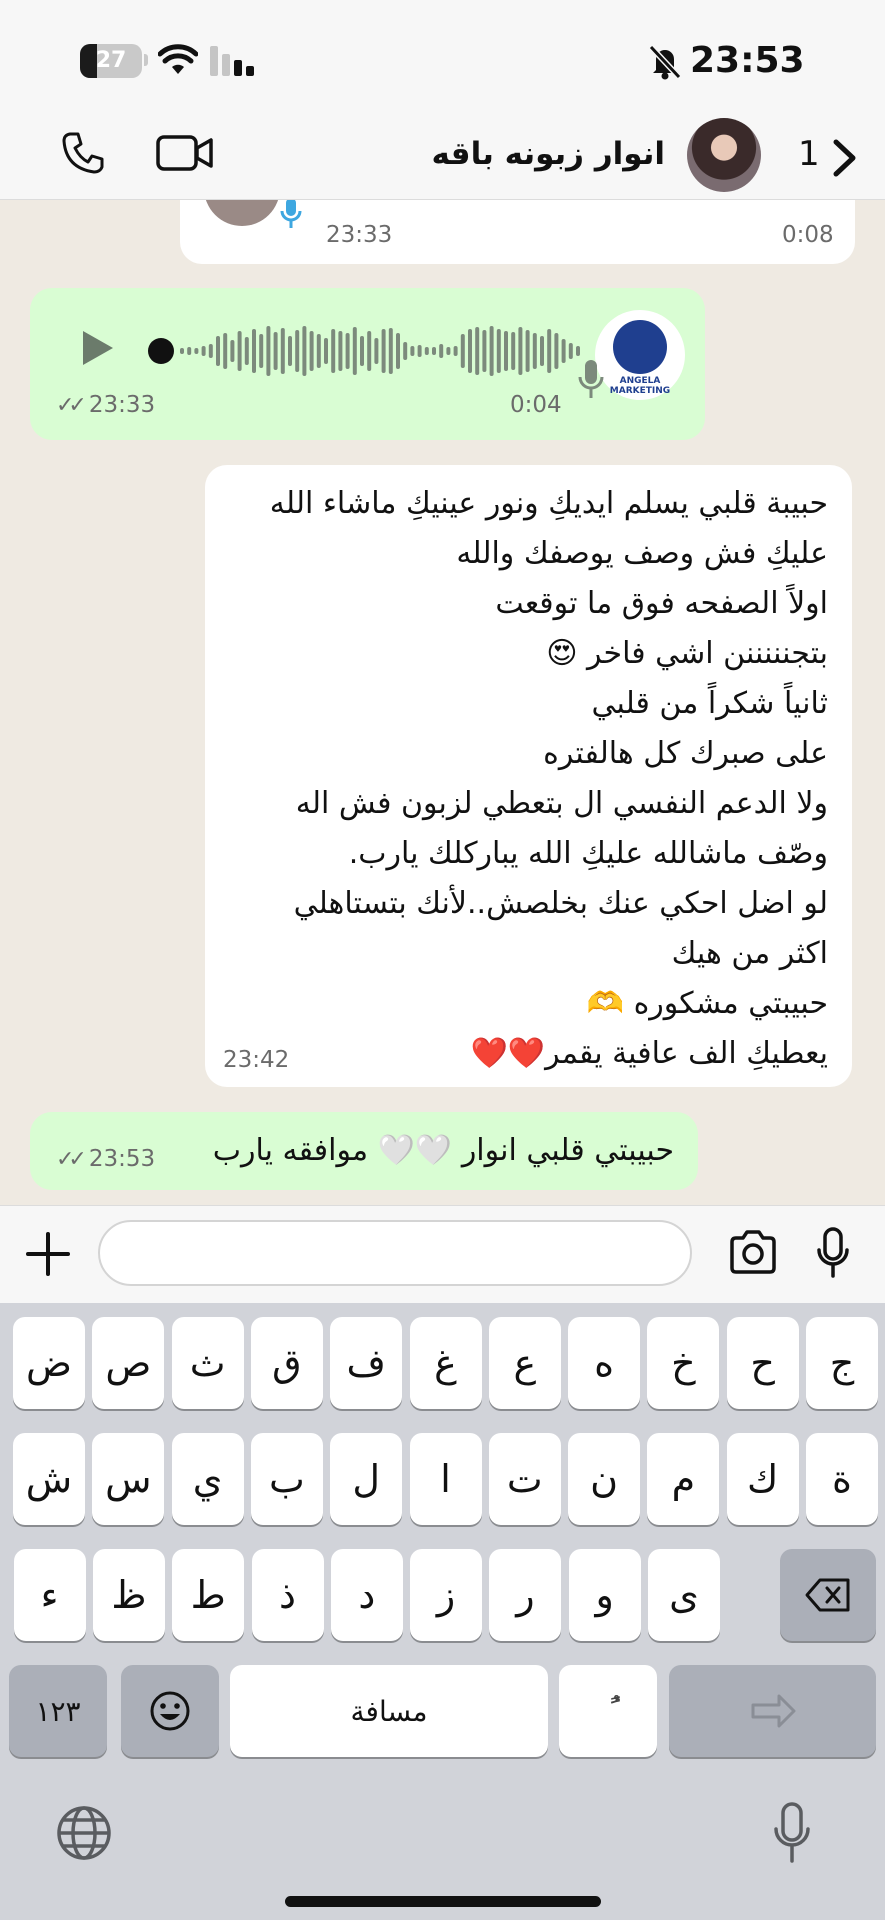 This screenshot has width=885, height=1920. Describe the element at coordinates (608, 1711) in the screenshot. I see `diacritics-key: ًُ` at that location.